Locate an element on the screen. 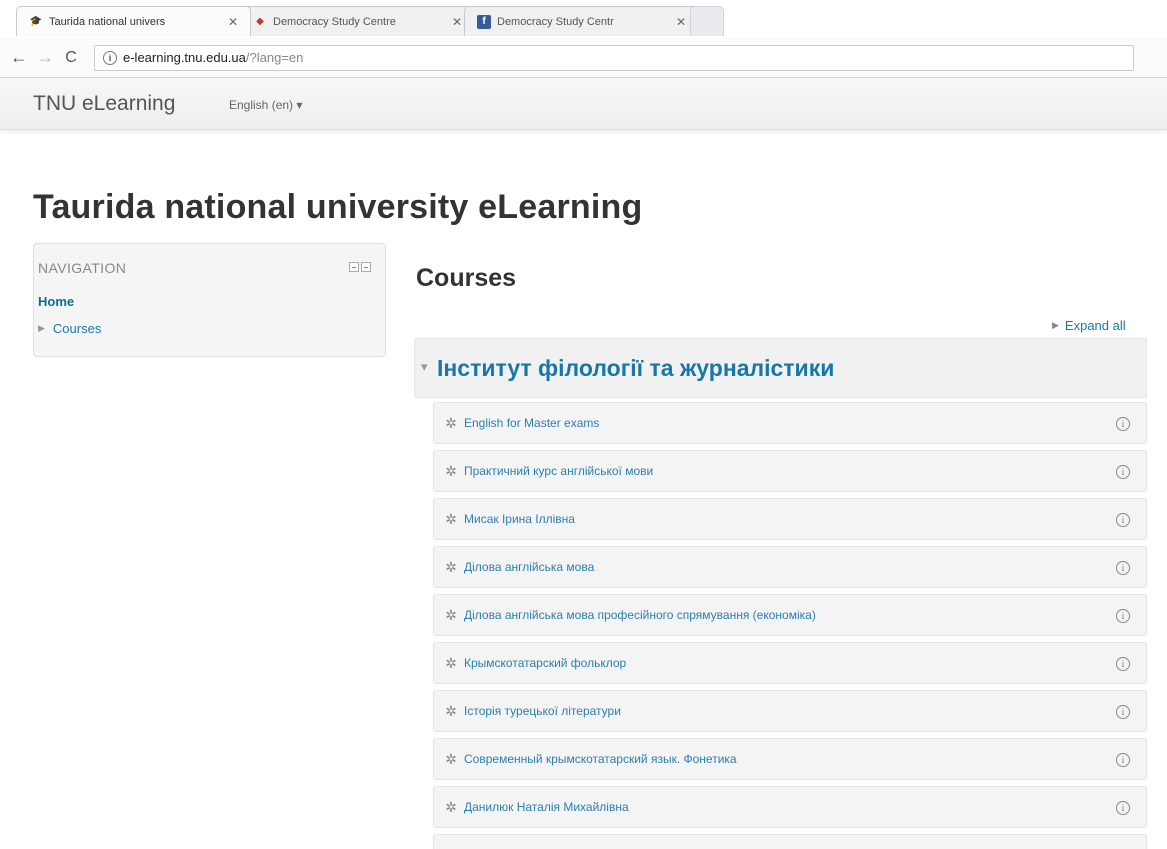 Image resolution: width=1167 pixels, height=849 pixels. info-icon: i is located at coordinates (110, 57).